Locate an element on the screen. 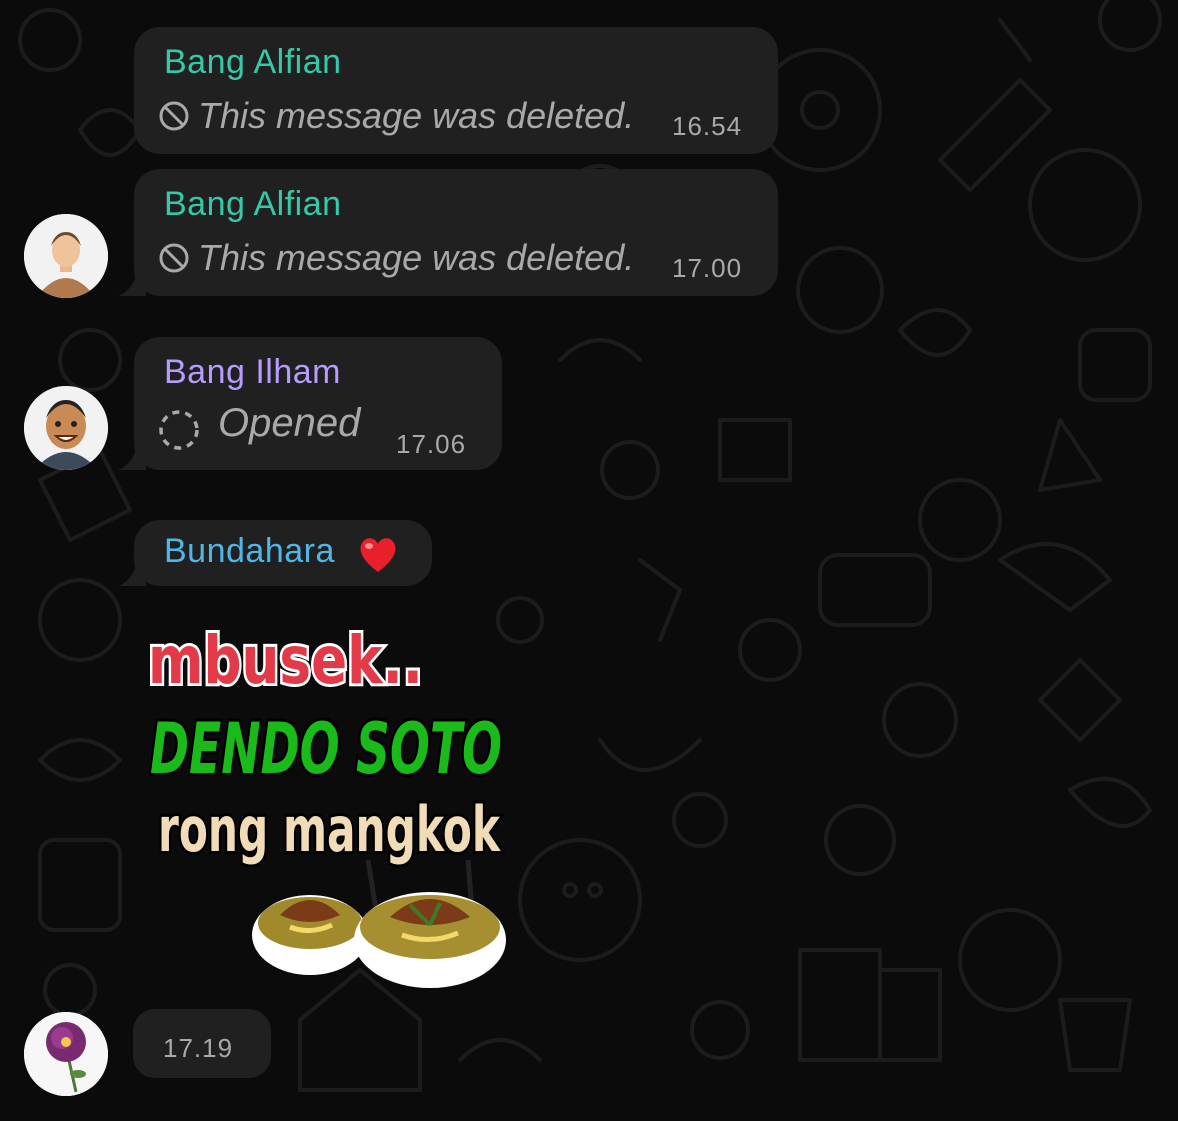 This screenshot has height=1121, width=1178. sticker-line-3: rong mangkok is located at coordinates (329, 829).